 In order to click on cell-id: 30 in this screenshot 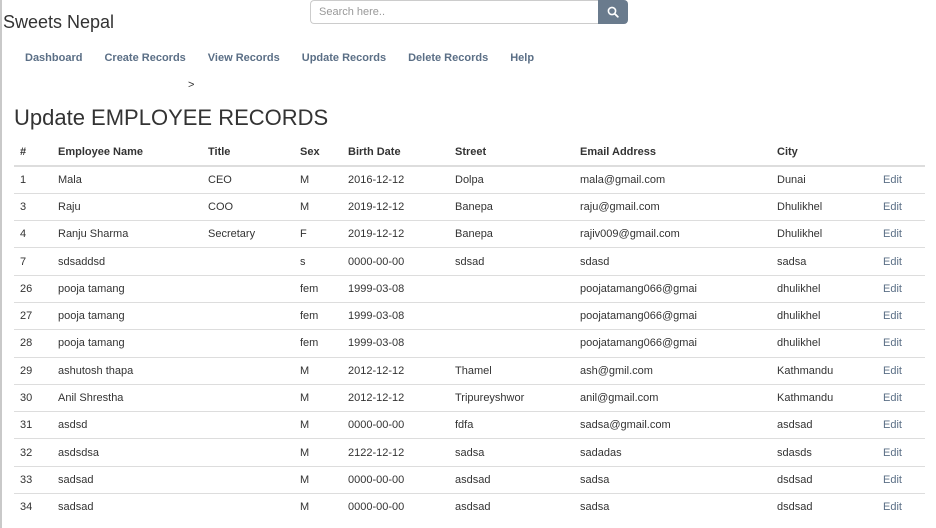, I will do `click(33, 397)`.